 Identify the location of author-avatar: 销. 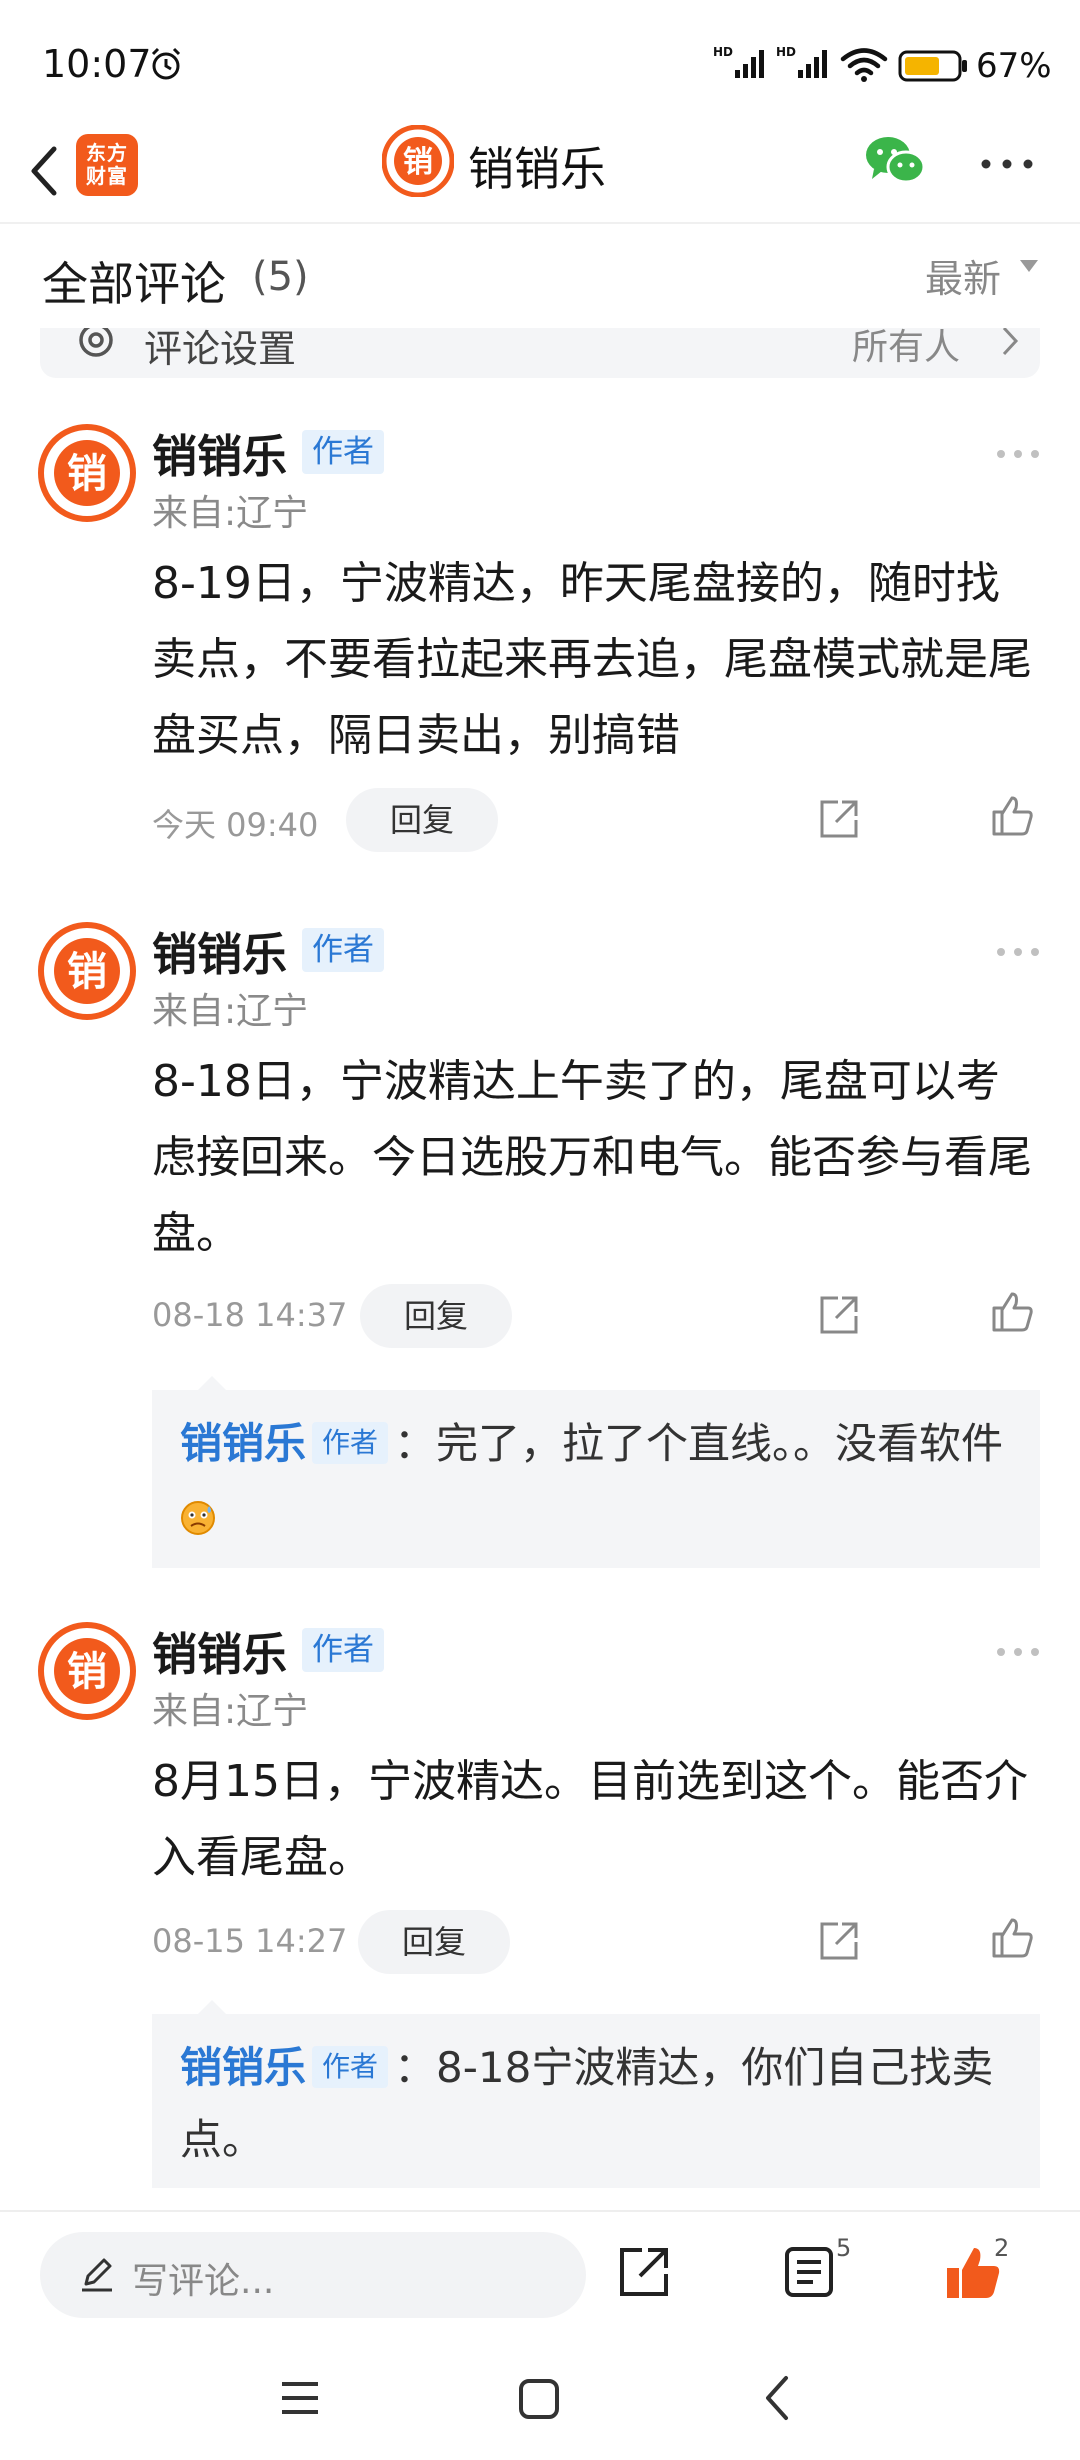
(418, 161).